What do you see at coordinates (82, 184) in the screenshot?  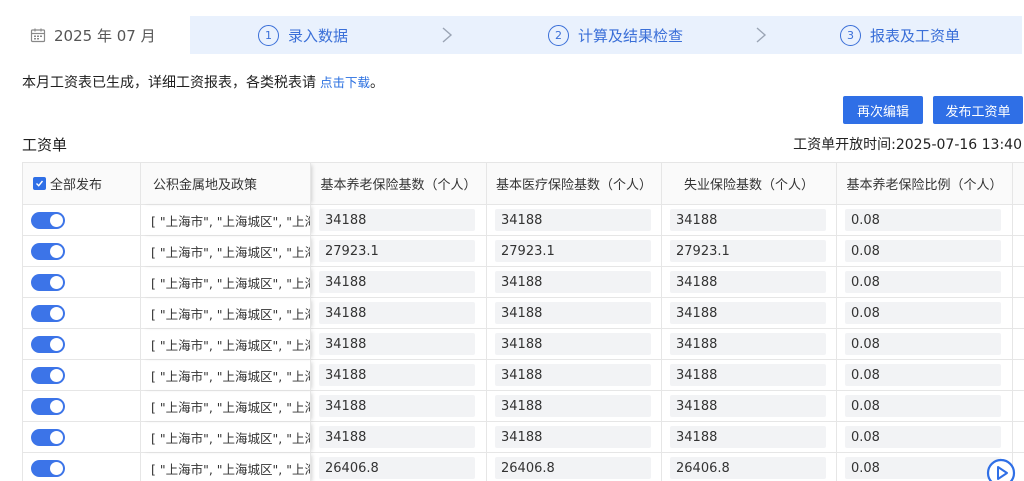 I see `header-publish-all: 全部发布` at bounding box center [82, 184].